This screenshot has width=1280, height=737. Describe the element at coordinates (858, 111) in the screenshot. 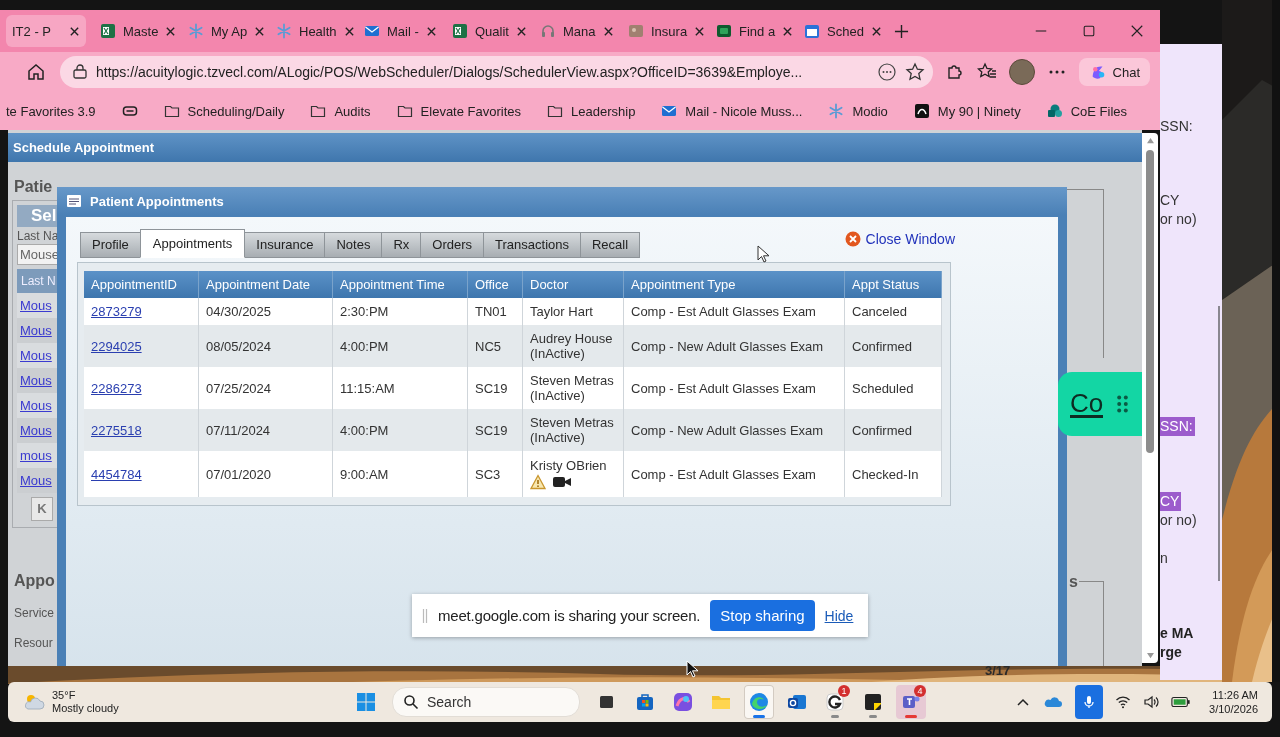

I see `bookmark: Modio` at that location.